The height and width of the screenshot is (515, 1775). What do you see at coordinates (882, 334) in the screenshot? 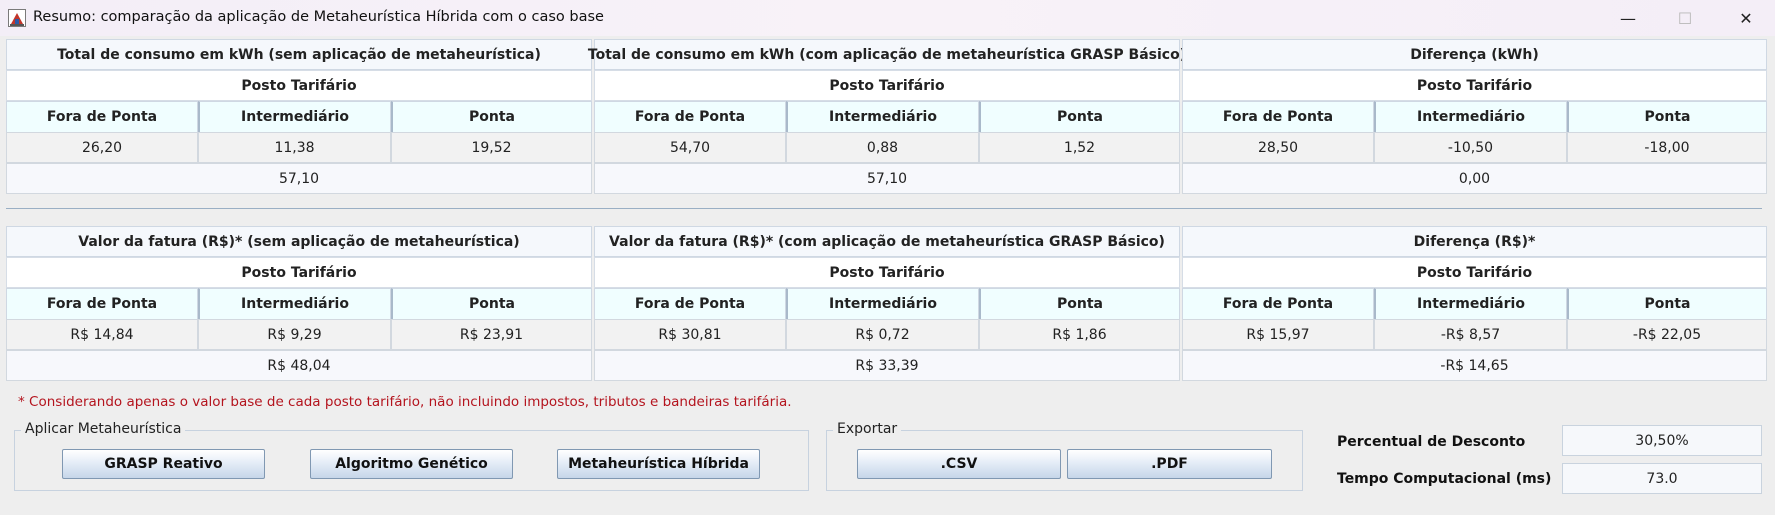
I see `value-cell: R$ 0,72` at bounding box center [882, 334].